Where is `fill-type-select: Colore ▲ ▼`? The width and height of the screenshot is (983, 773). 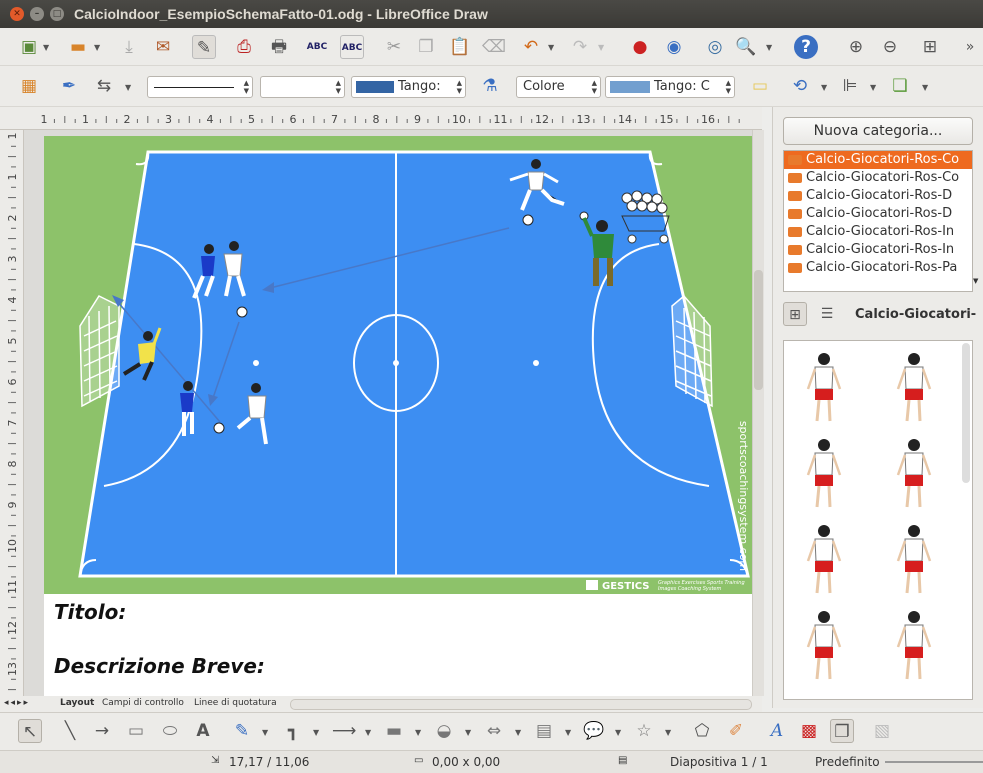 fill-type-select: Colore ▲ ▼ is located at coordinates (558, 87).